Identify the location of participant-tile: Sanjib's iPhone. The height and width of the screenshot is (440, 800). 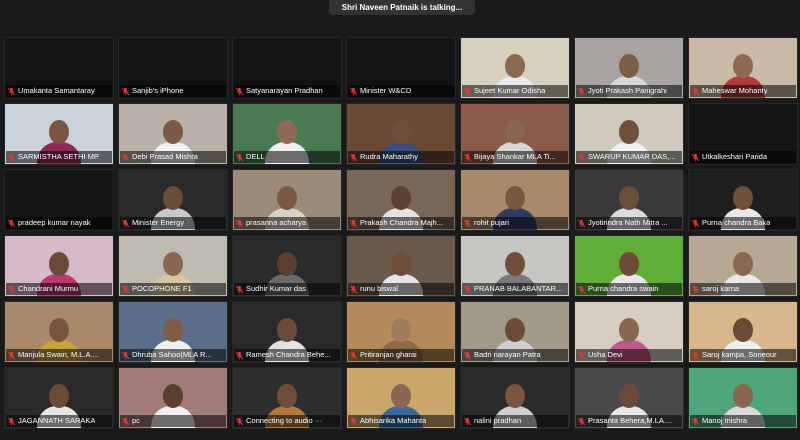
(173, 68).